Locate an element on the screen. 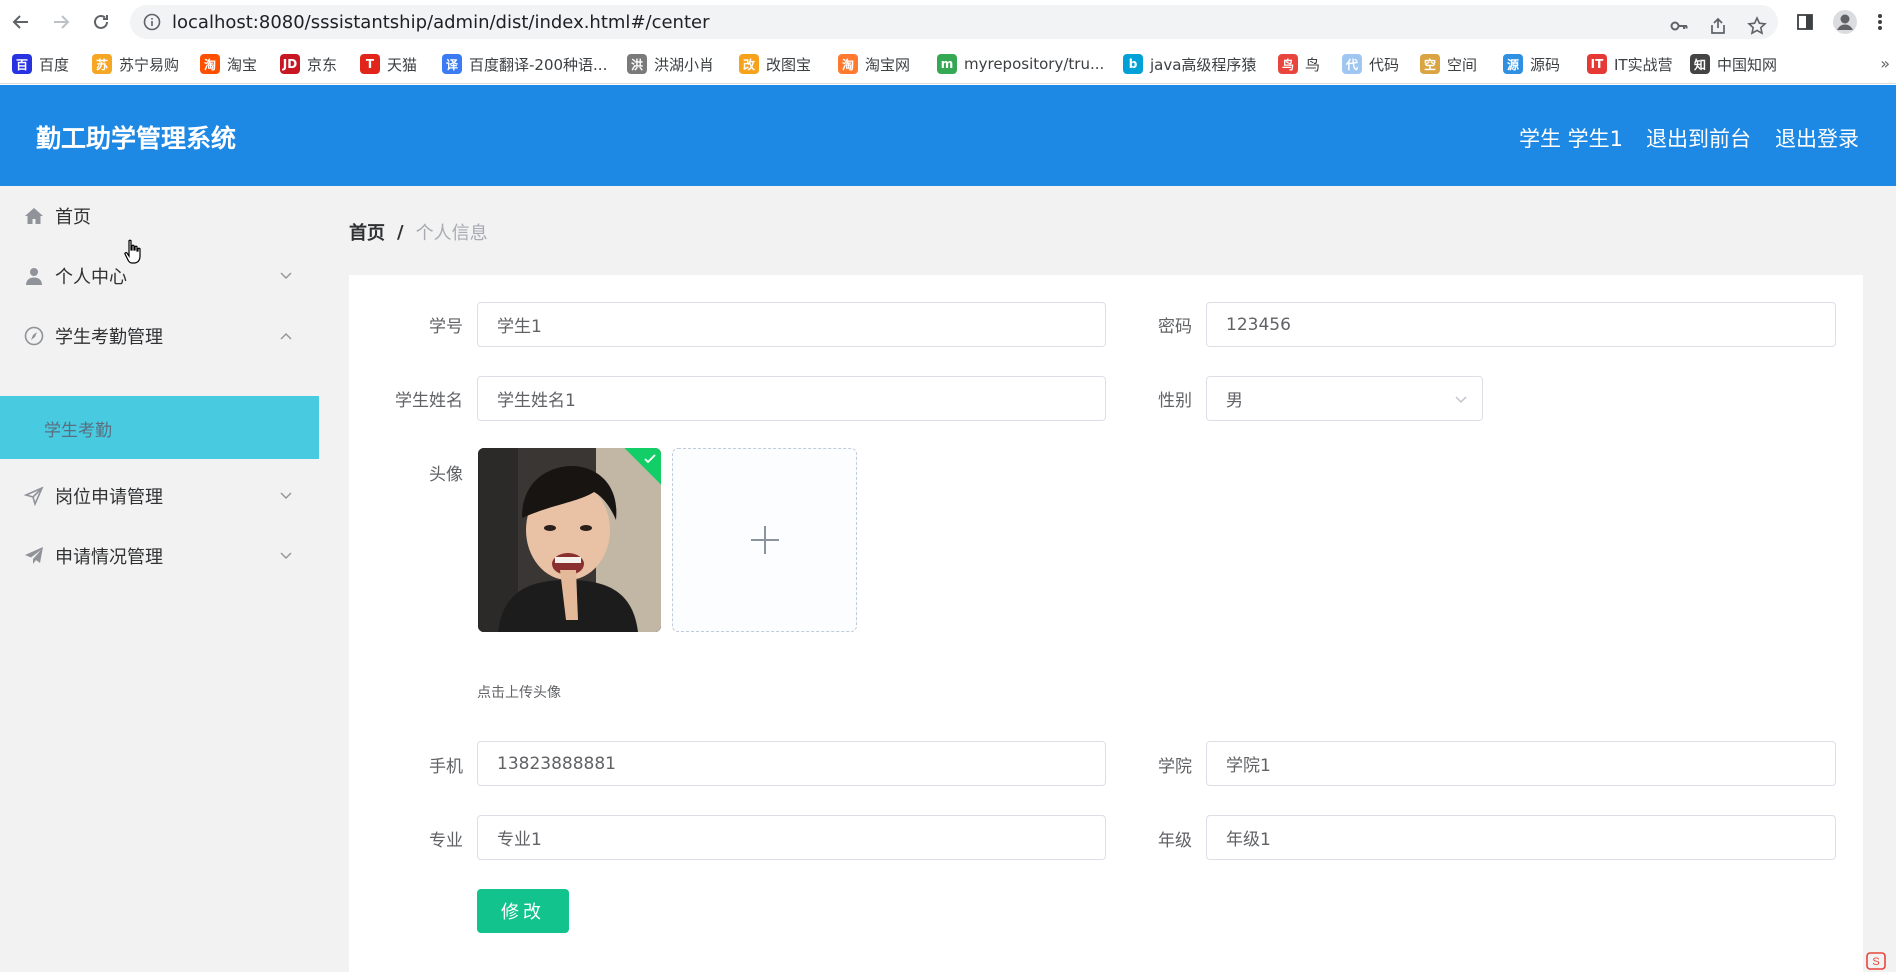 The width and height of the screenshot is (1896, 972). bookmark-label: 苏宁易购 is located at coordinates (149, 64).